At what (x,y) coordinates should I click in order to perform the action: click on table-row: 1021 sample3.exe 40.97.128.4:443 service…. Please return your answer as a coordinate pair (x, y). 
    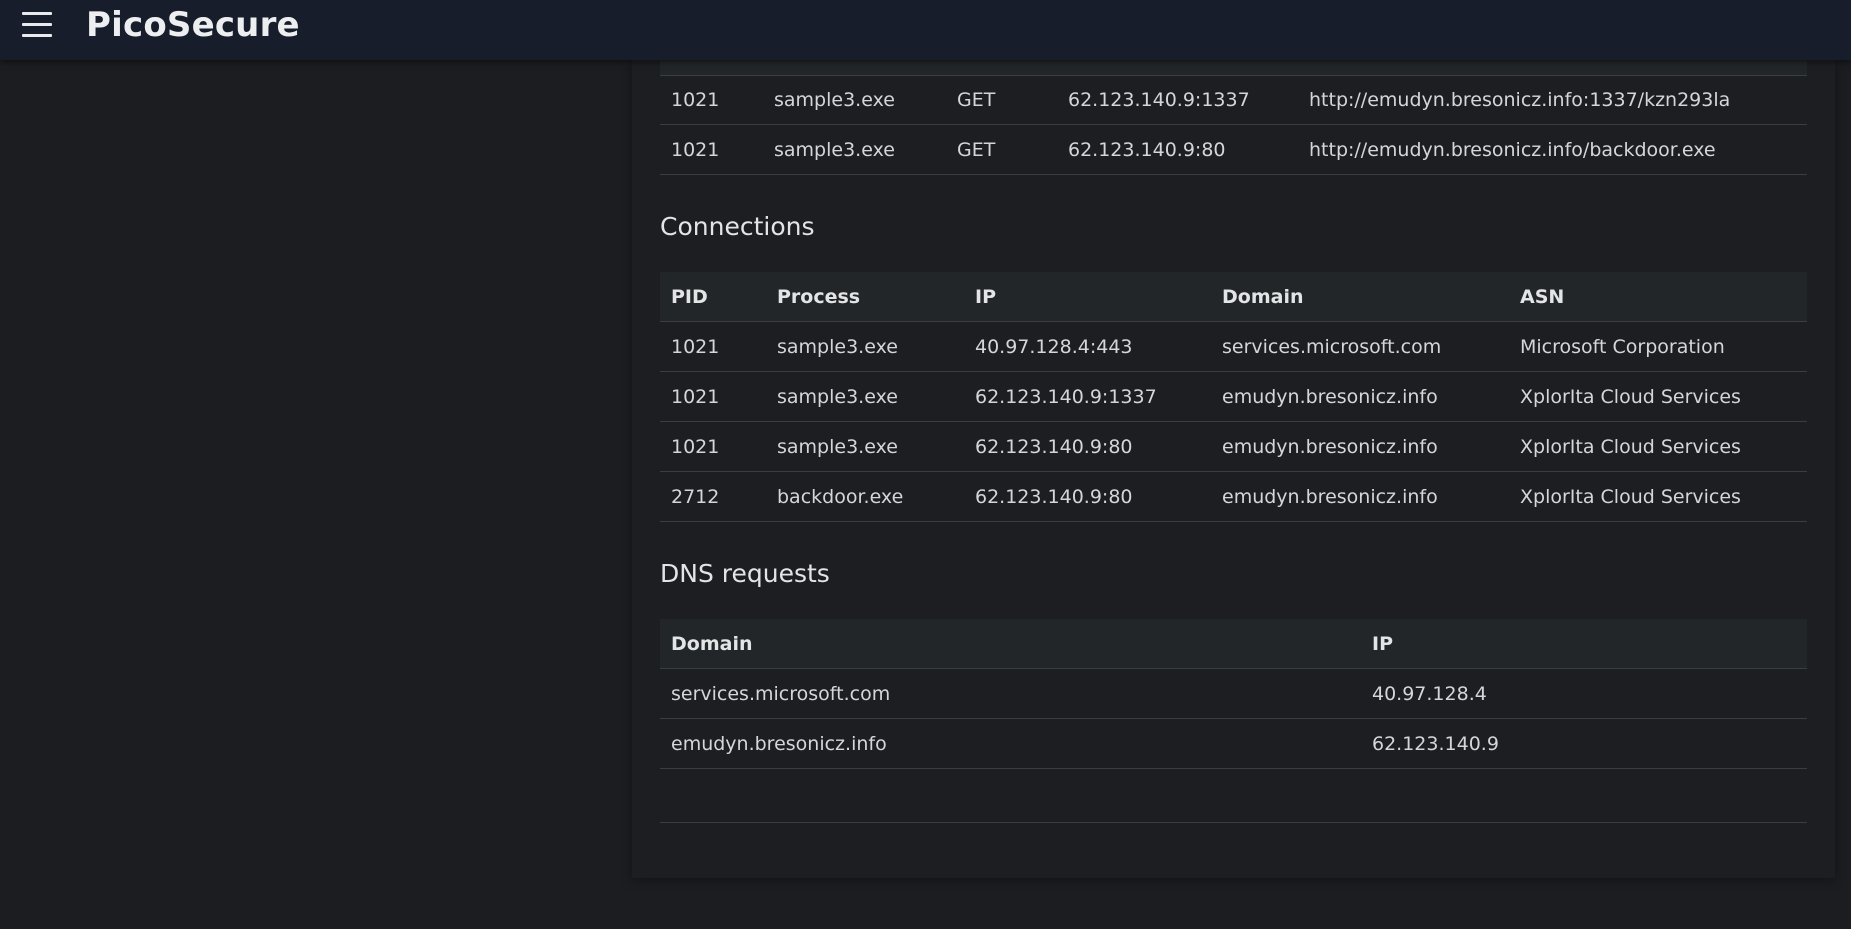
    Looking at the image, I should click on (1233, 346).